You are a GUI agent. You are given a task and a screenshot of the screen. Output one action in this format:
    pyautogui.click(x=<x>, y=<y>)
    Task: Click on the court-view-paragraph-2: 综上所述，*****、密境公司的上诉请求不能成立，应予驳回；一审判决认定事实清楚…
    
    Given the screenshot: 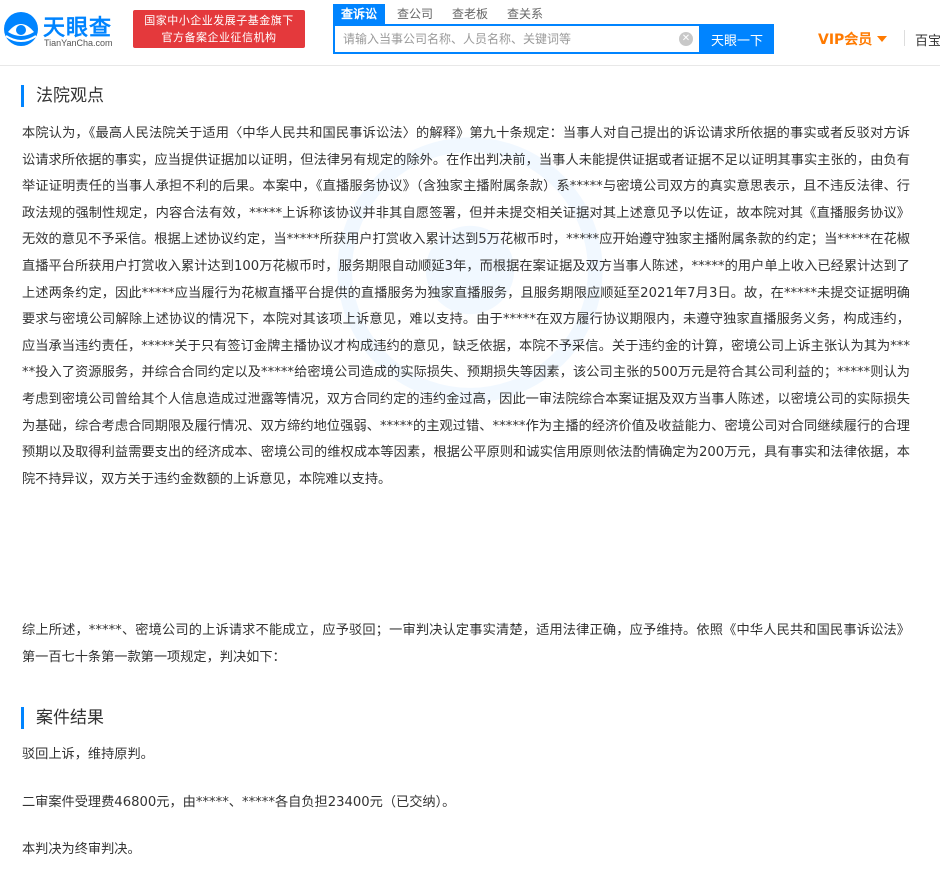 What is the action you would take?
    pyautogui.click(x=466, y=644)
    